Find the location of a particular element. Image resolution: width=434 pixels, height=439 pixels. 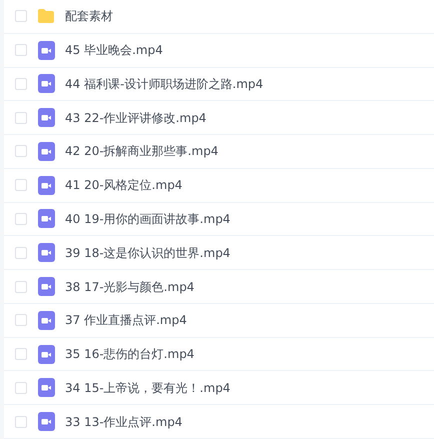

file-name: 配套素材 is located at coordinates (89, 16).